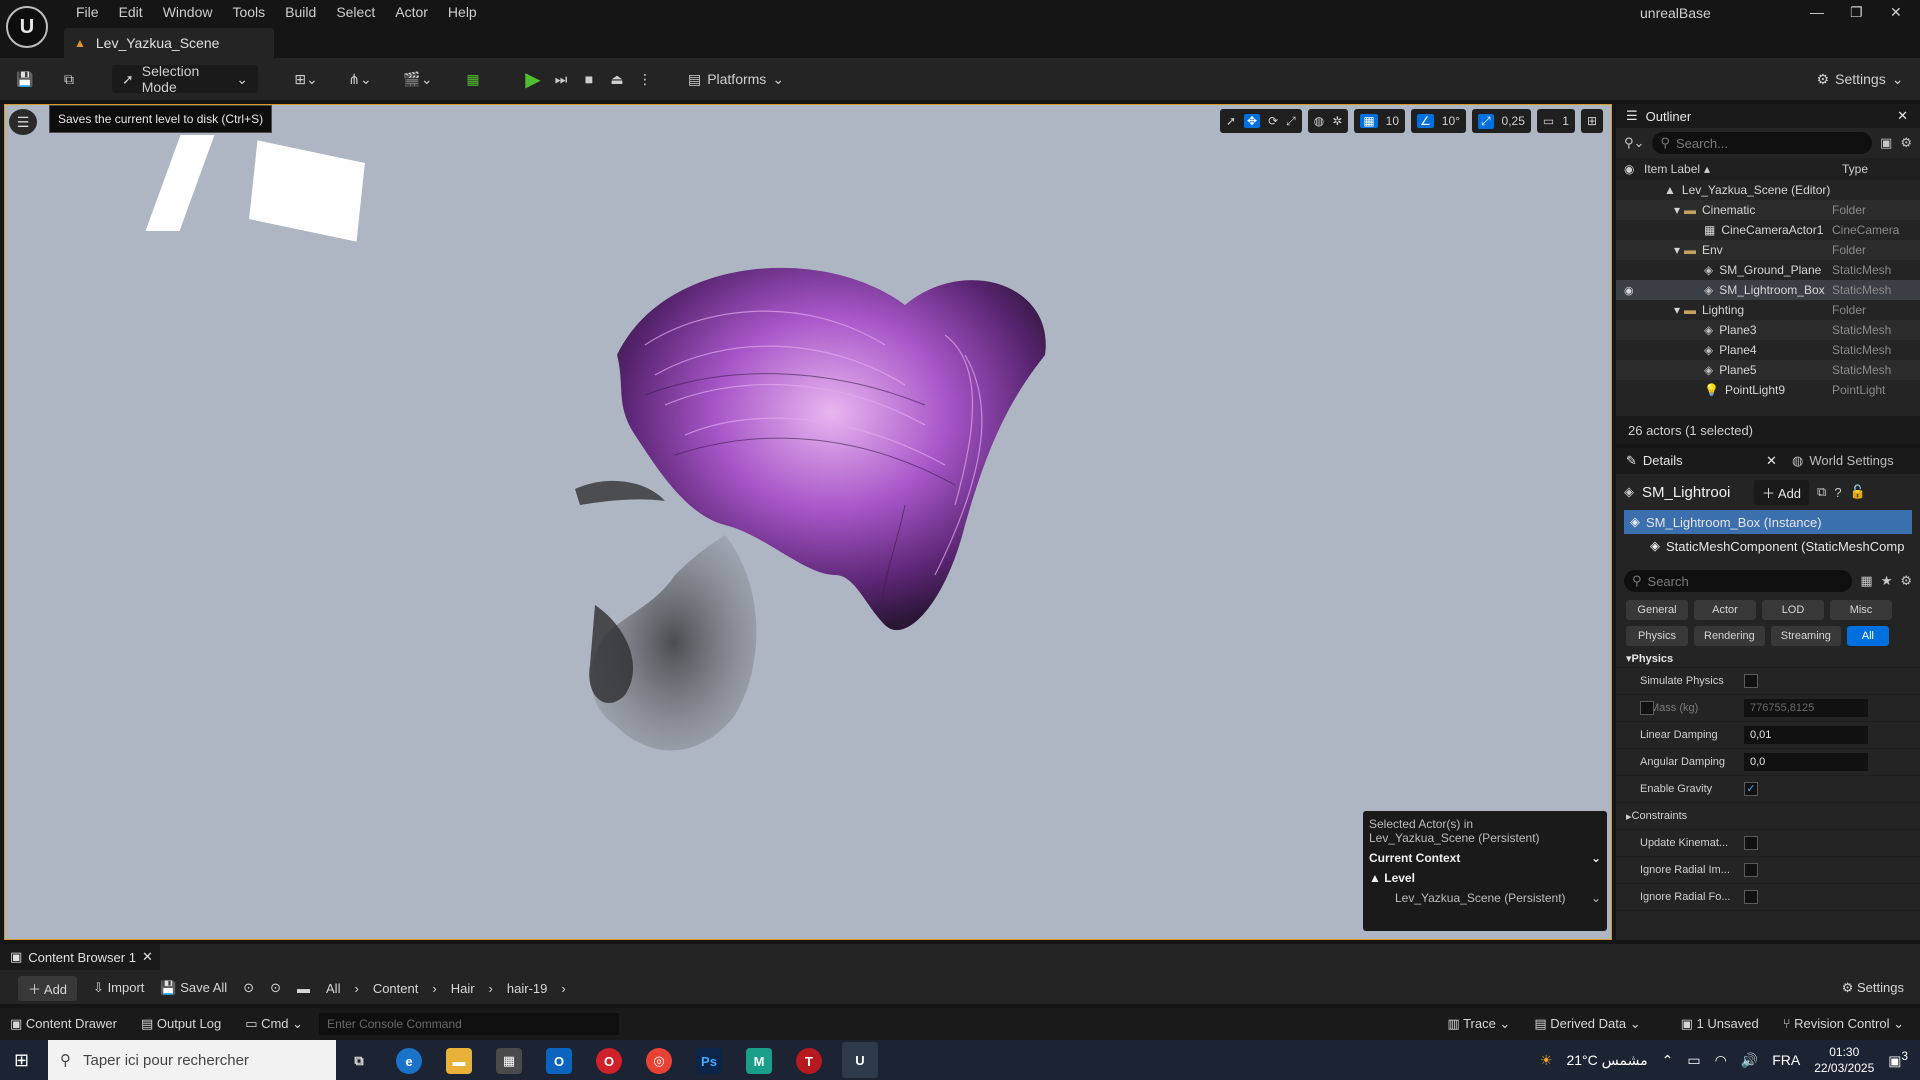 The width and height of the screenshot is (1920, 1080). I want to click on outlook-icon: O, so click(559, 1061).